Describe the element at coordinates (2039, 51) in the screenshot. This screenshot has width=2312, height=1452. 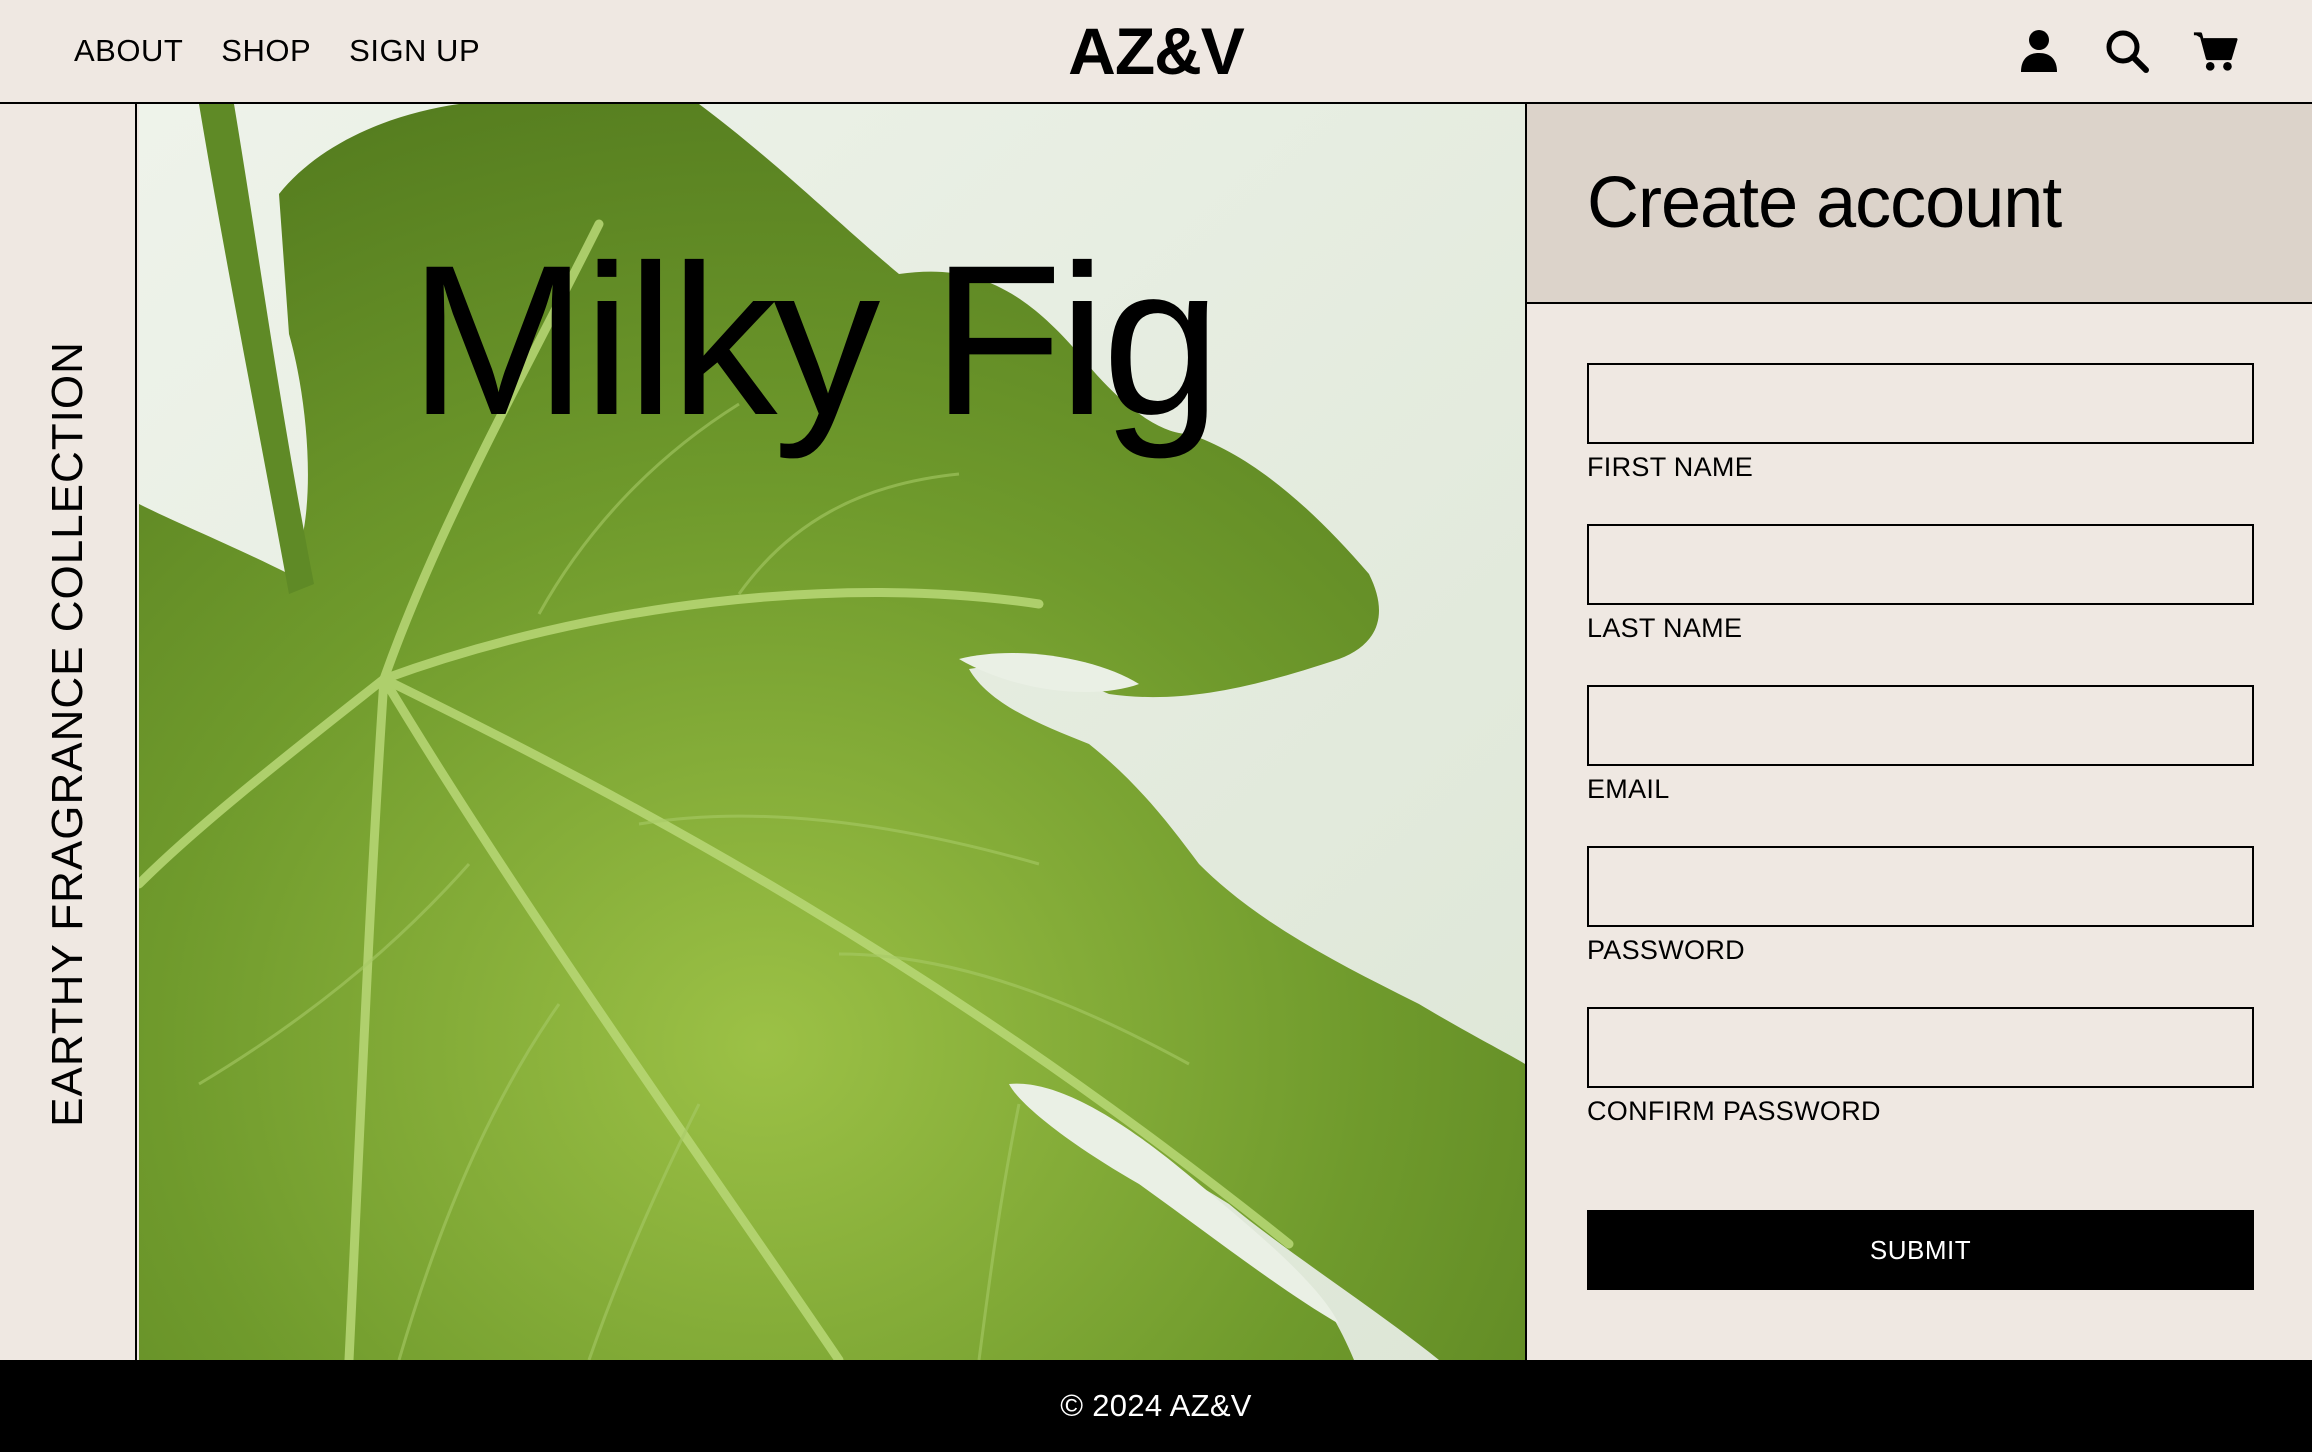
I see `user-icon` at that location.